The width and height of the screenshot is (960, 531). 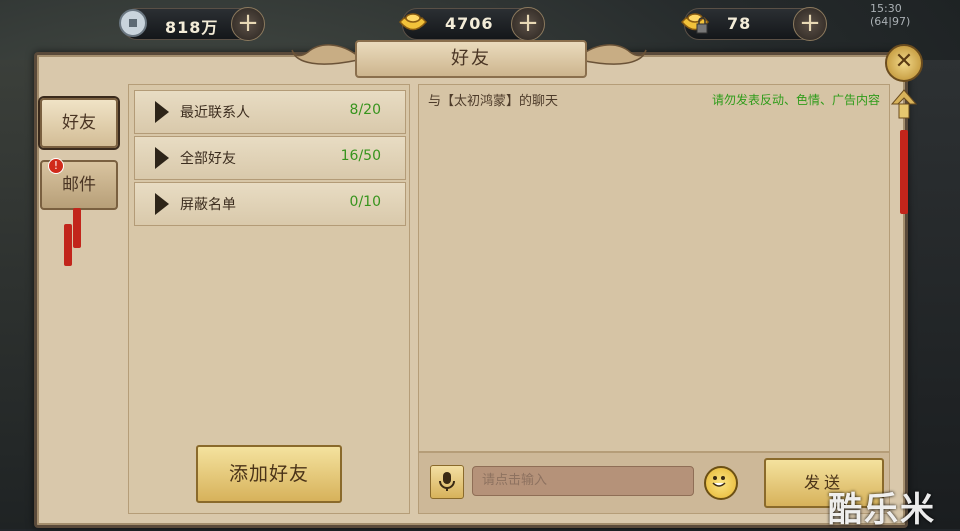 I want to click on tab-friends-label: 好友, so click(x=79, y=123).